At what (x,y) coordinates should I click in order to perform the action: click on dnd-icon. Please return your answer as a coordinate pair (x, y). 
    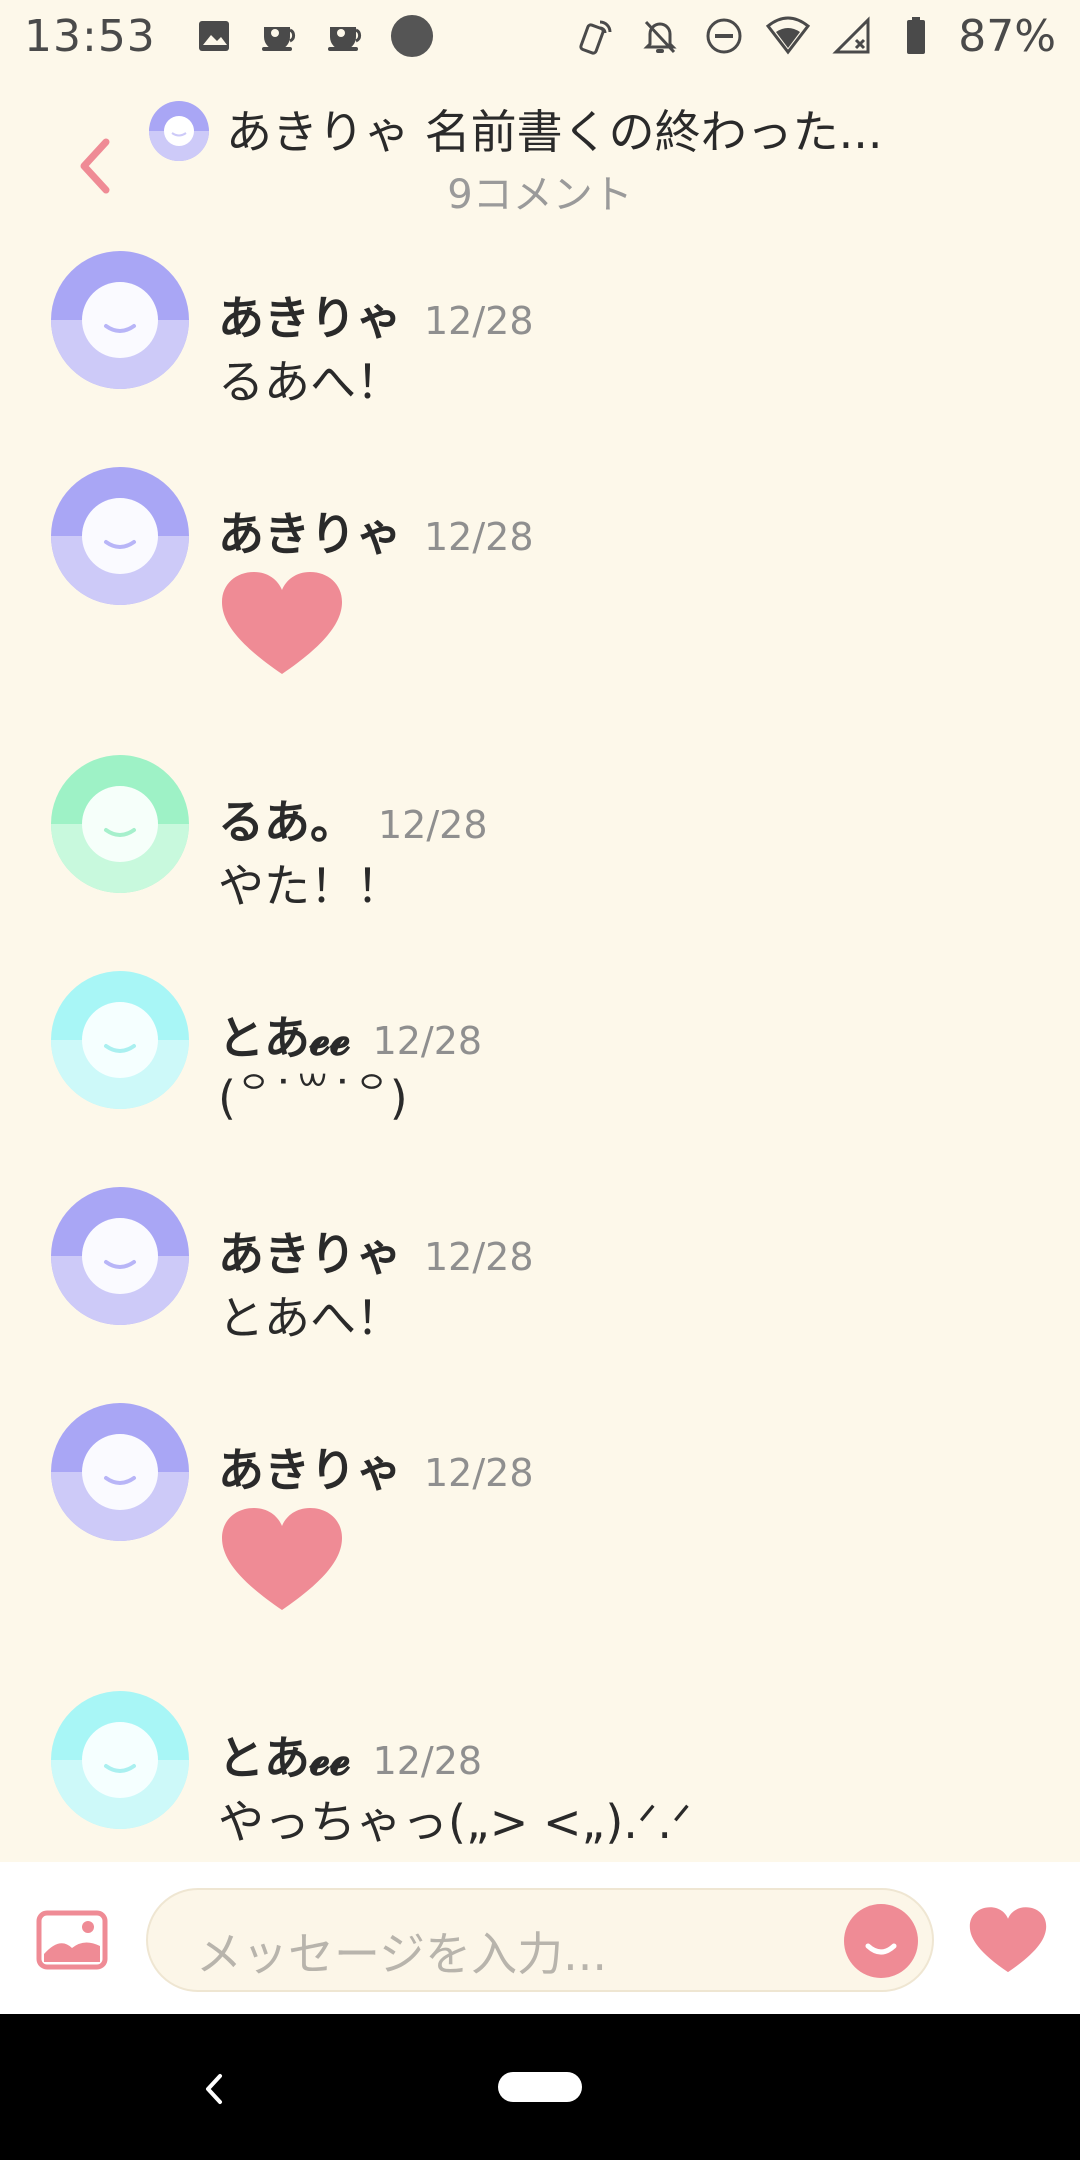
    Looking at the image, I should click on (724, 36).